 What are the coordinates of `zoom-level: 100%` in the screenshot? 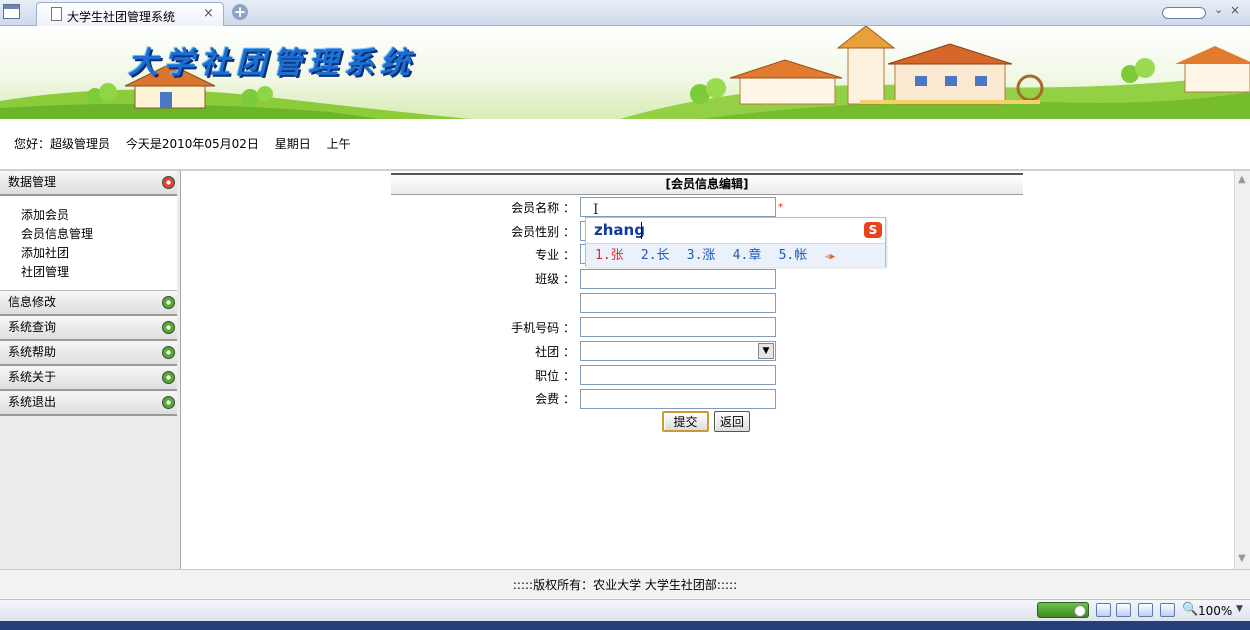 It's located at (1215, 611).